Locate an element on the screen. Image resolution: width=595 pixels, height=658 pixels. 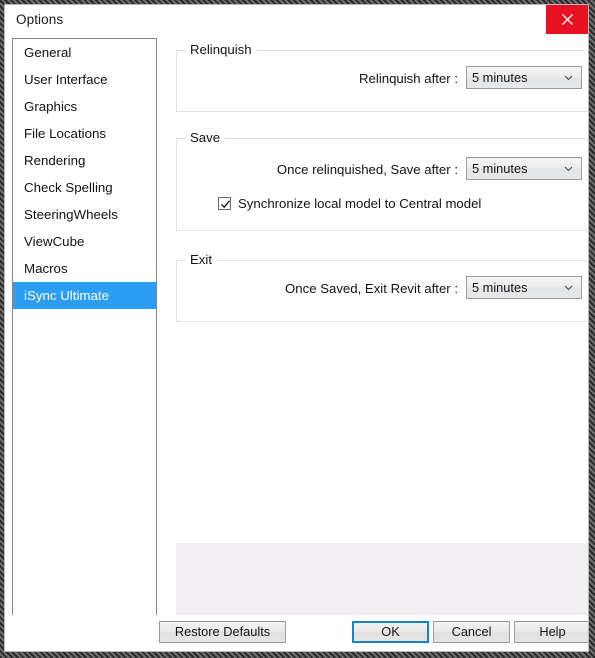
sidebar-item-steeringwheels: SteeringWheels is located at coordinates (84, 214).